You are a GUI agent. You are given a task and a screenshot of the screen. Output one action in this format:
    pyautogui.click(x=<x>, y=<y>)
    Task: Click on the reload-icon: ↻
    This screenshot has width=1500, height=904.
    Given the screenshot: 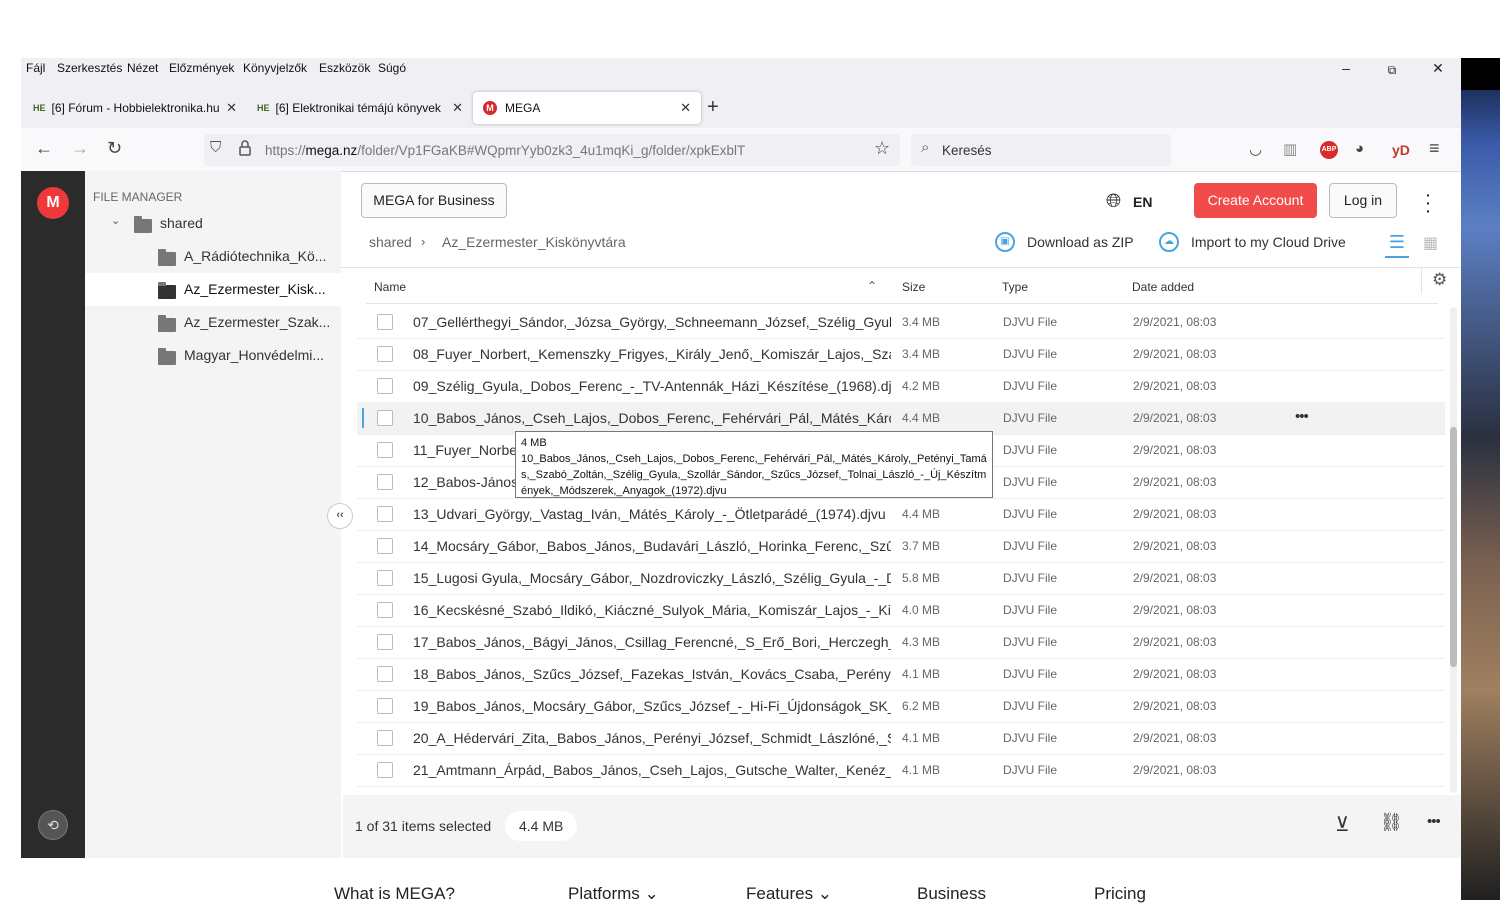 What is the action you would take?
    pyautogui.click(x=114, y=148)
    